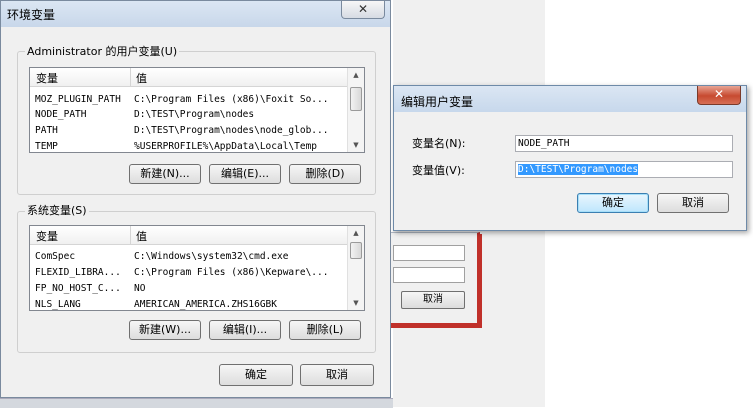  What do you see at coordinates (613, 203) in the screenshot?
I see `dialog-ok-button: 确定` at bounding box center [613, 203].